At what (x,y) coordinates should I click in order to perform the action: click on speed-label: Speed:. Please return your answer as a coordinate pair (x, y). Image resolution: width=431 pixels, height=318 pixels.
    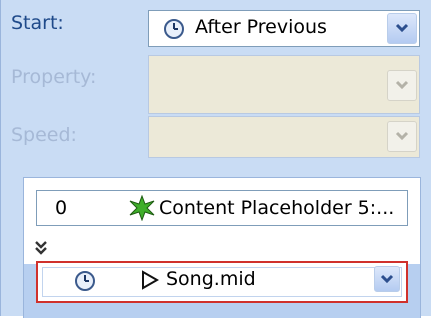
    Looking at the image, I should click on (44, 135).